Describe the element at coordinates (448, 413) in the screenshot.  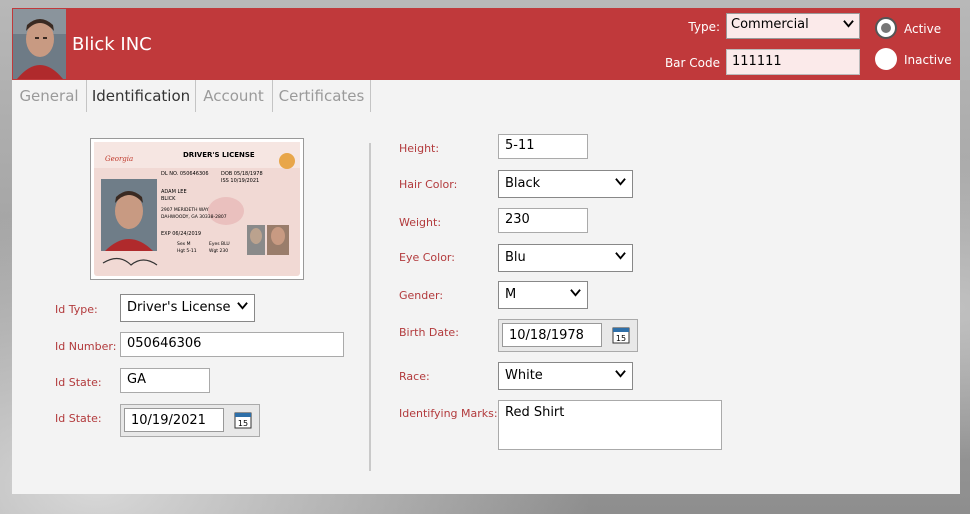
I see `identifying-marks-label: Identifying Marks:` at that location.